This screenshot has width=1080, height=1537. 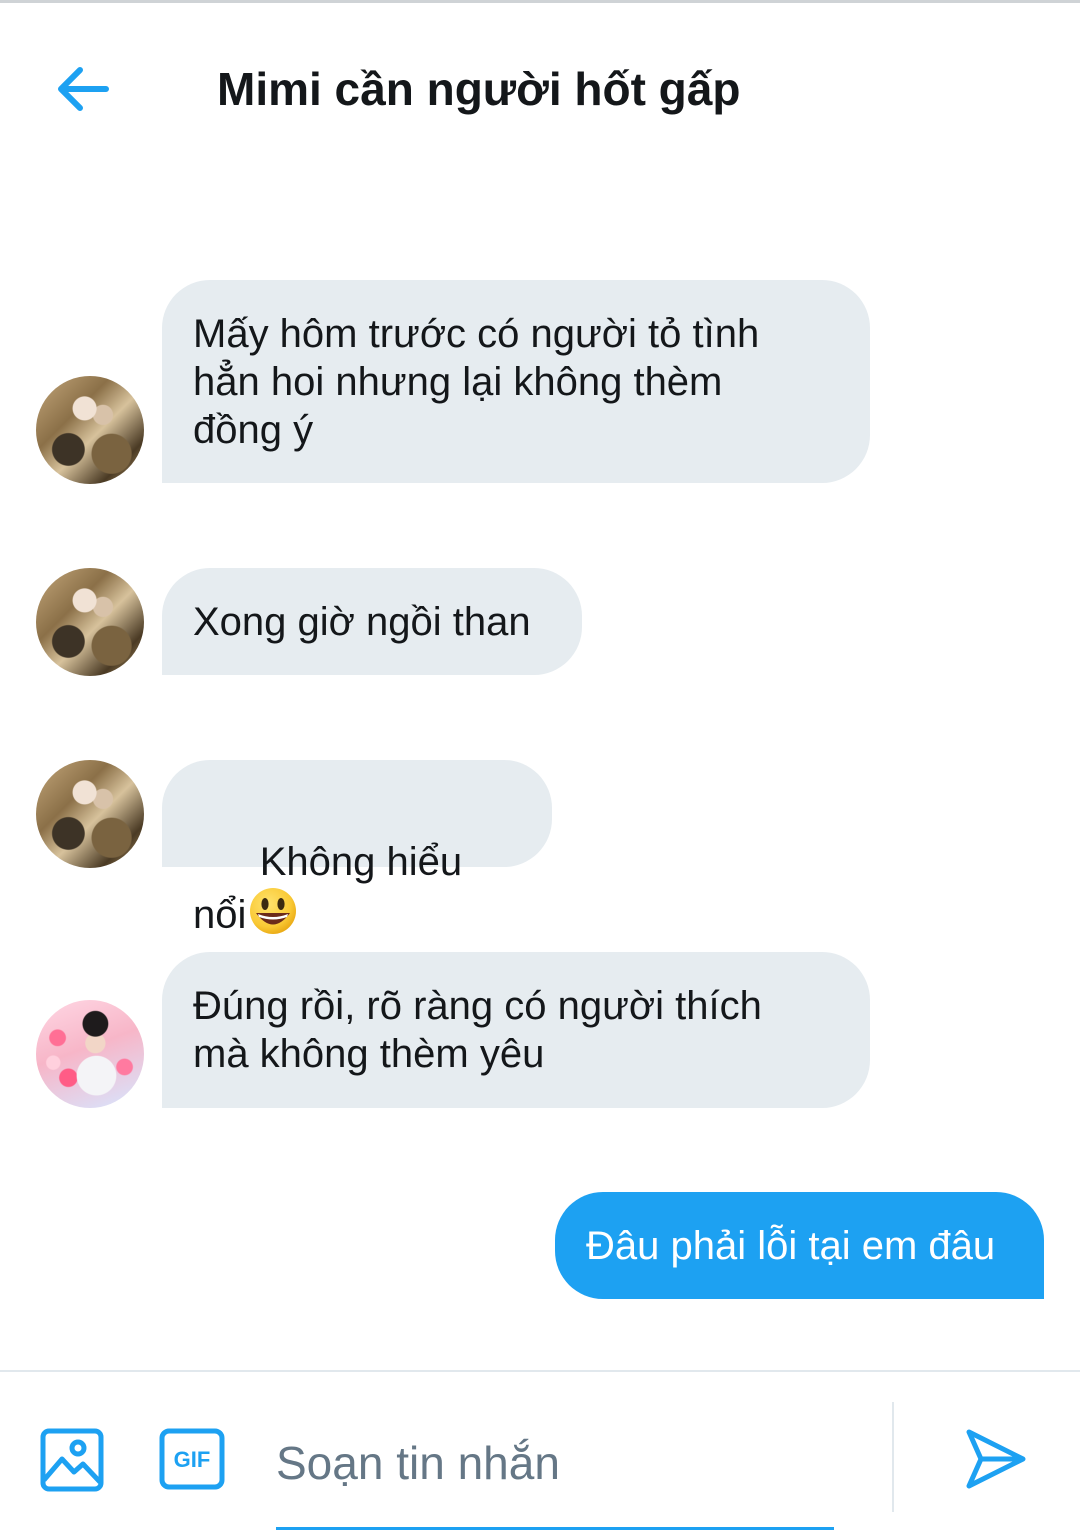 I want to click on message-composer: GIF Soạn tin nhắn, so click(x=540, y=1453).